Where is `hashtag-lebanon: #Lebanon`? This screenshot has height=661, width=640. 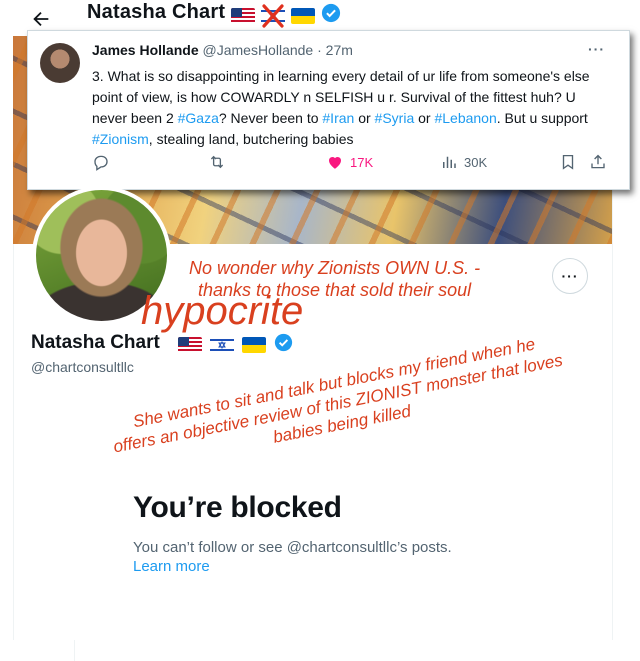
hashtag-lebanon: #Lebanon is located at coordinates (465, 118).